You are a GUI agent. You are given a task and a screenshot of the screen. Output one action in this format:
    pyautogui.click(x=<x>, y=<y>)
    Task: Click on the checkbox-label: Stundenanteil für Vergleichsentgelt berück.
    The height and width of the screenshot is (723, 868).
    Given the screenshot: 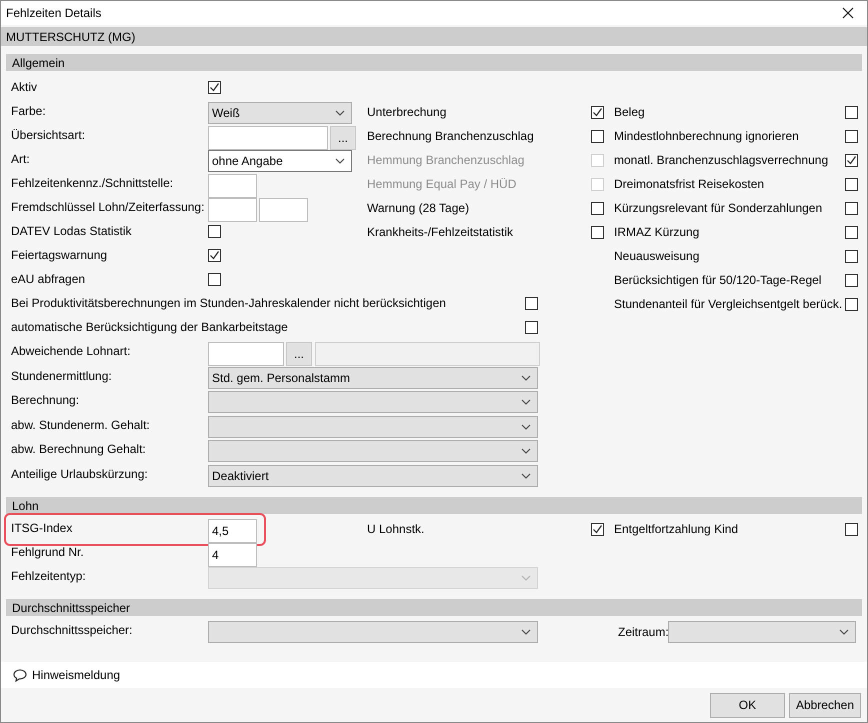 What is the action you would take?
    pyautogui.click(x=729, y=304)
    